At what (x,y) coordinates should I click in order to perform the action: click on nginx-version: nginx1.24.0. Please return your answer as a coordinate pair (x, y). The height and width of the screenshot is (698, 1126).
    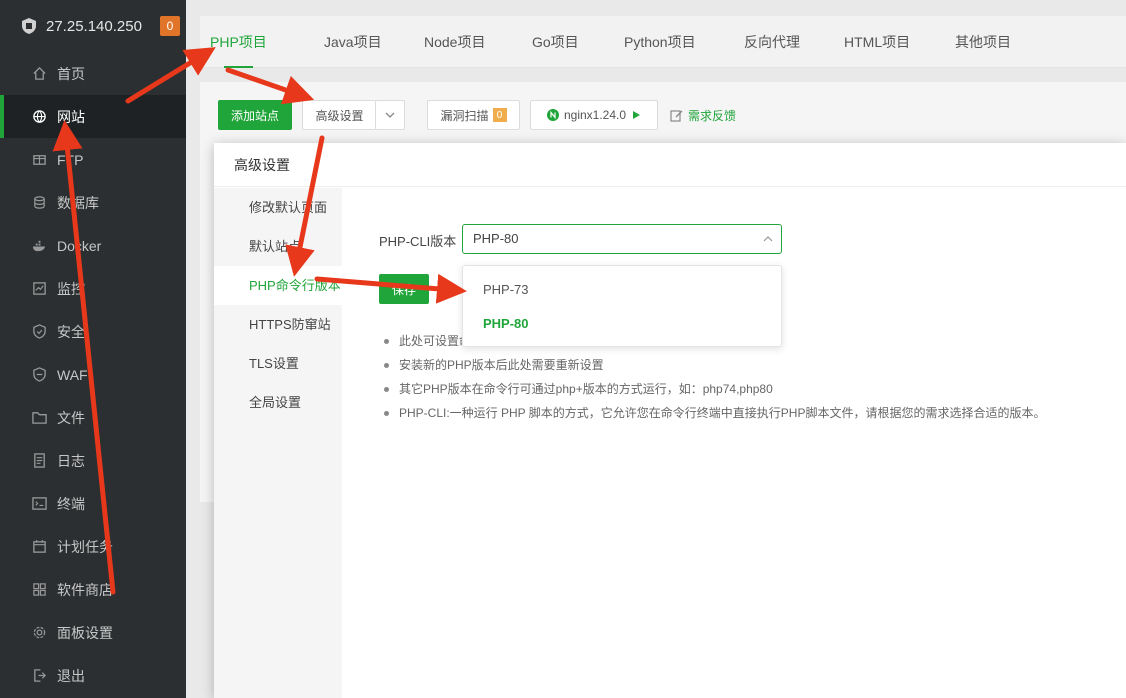
    Looking at the image, I should click on (595, 115).